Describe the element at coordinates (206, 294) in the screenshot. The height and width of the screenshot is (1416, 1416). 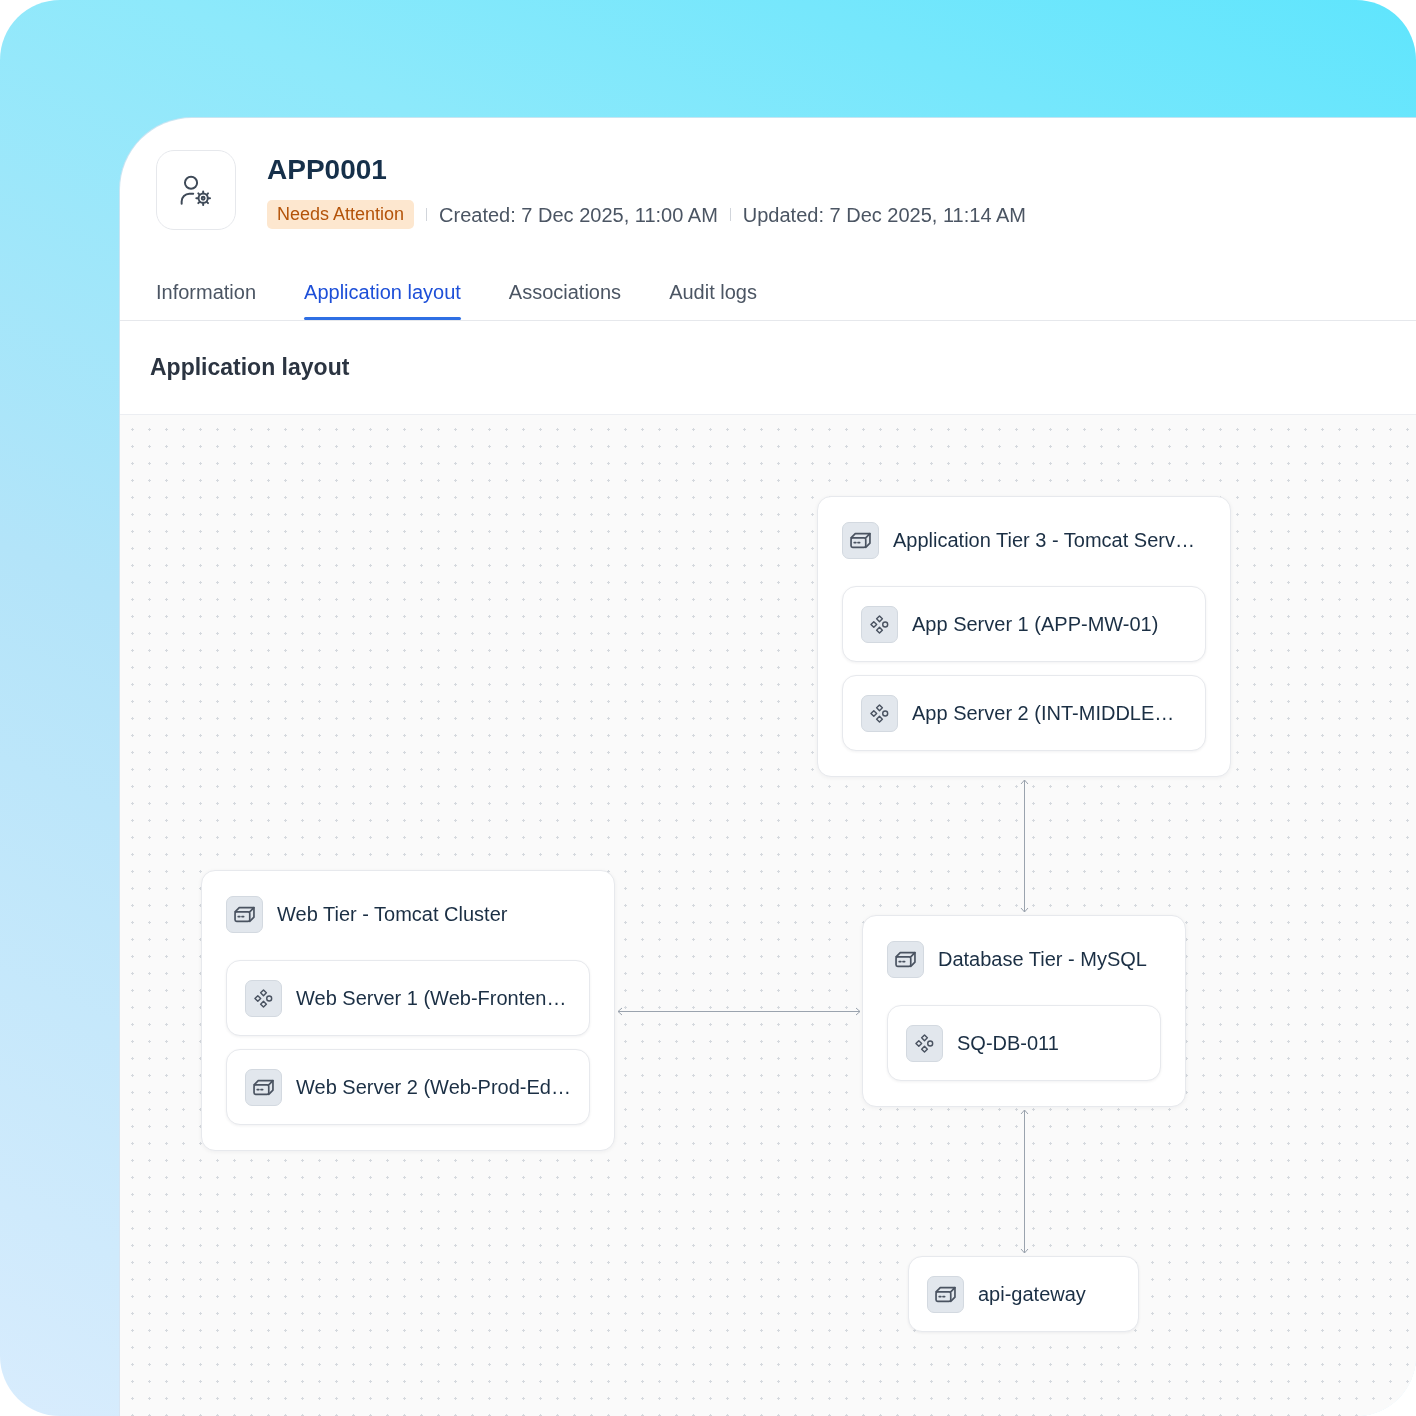
I see `tab: Information` at that location.